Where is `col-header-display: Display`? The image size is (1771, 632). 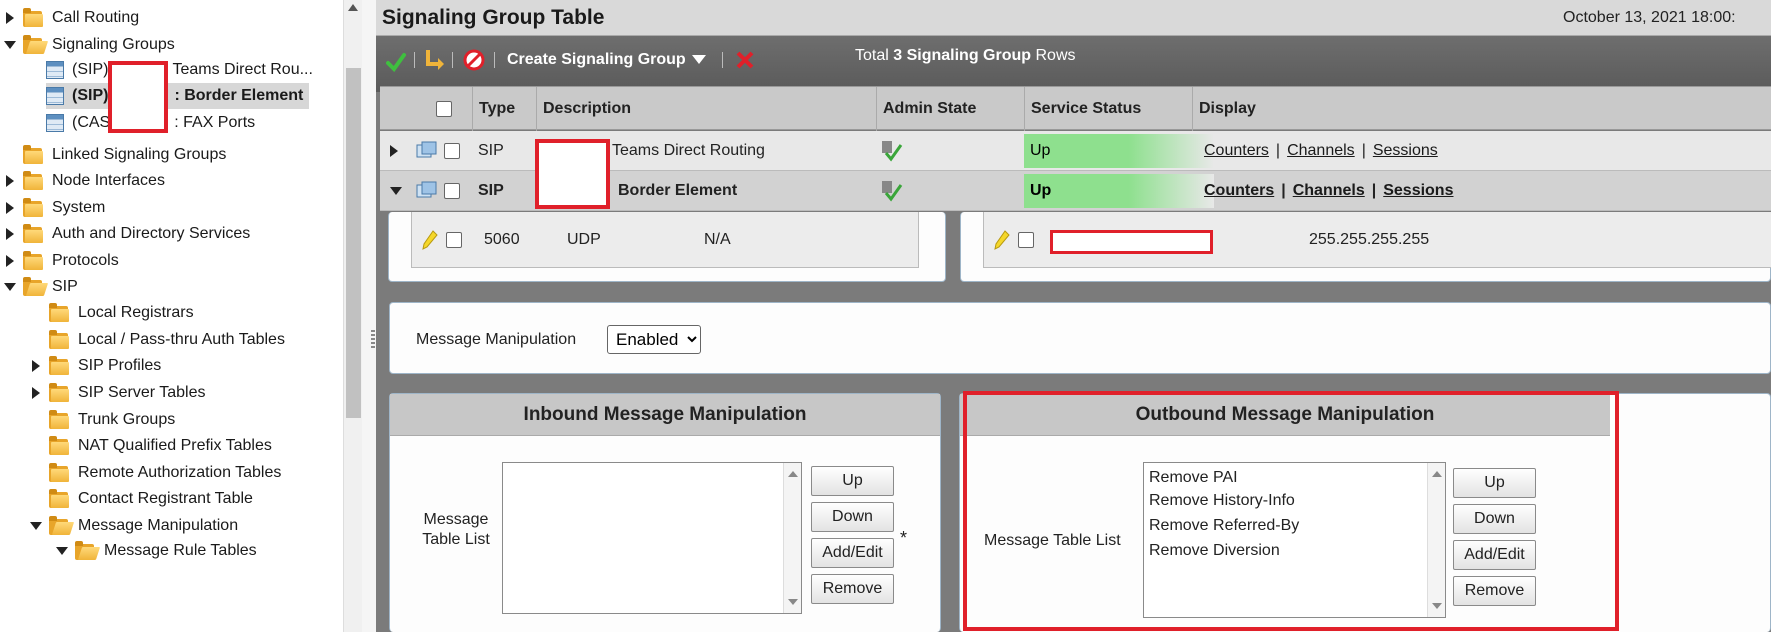 col-header-display: Display is located at coordinates (1378, 109).